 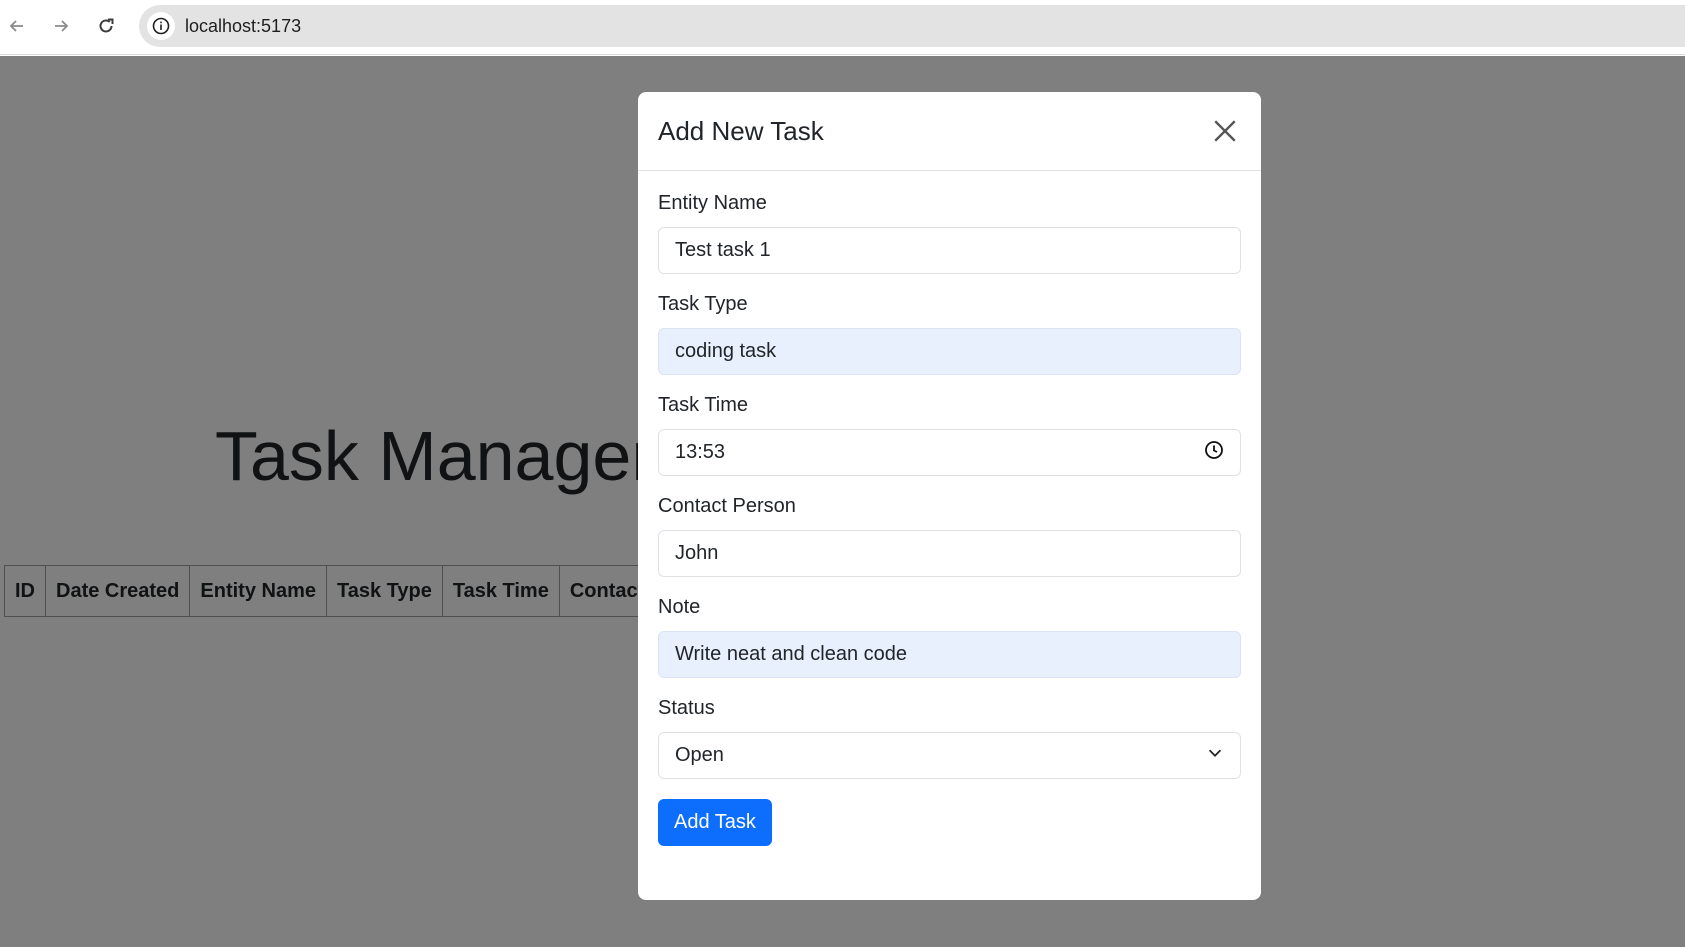 I want to click on reload-button, so click(x=106, y=26).